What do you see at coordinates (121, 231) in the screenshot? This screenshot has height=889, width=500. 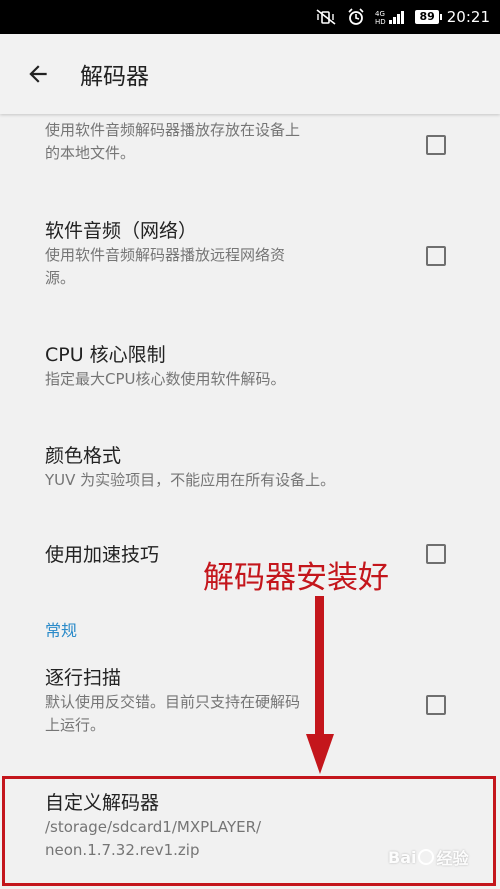 I see `pref-title: 软件音频（网络）` at bounding box center [121, 231].